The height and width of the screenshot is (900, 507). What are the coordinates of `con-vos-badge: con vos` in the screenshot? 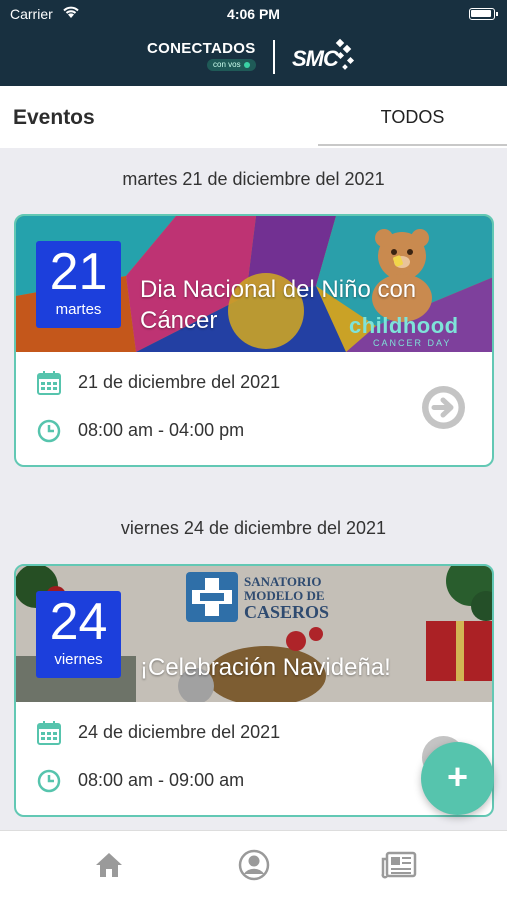 It's located at (231, 65).